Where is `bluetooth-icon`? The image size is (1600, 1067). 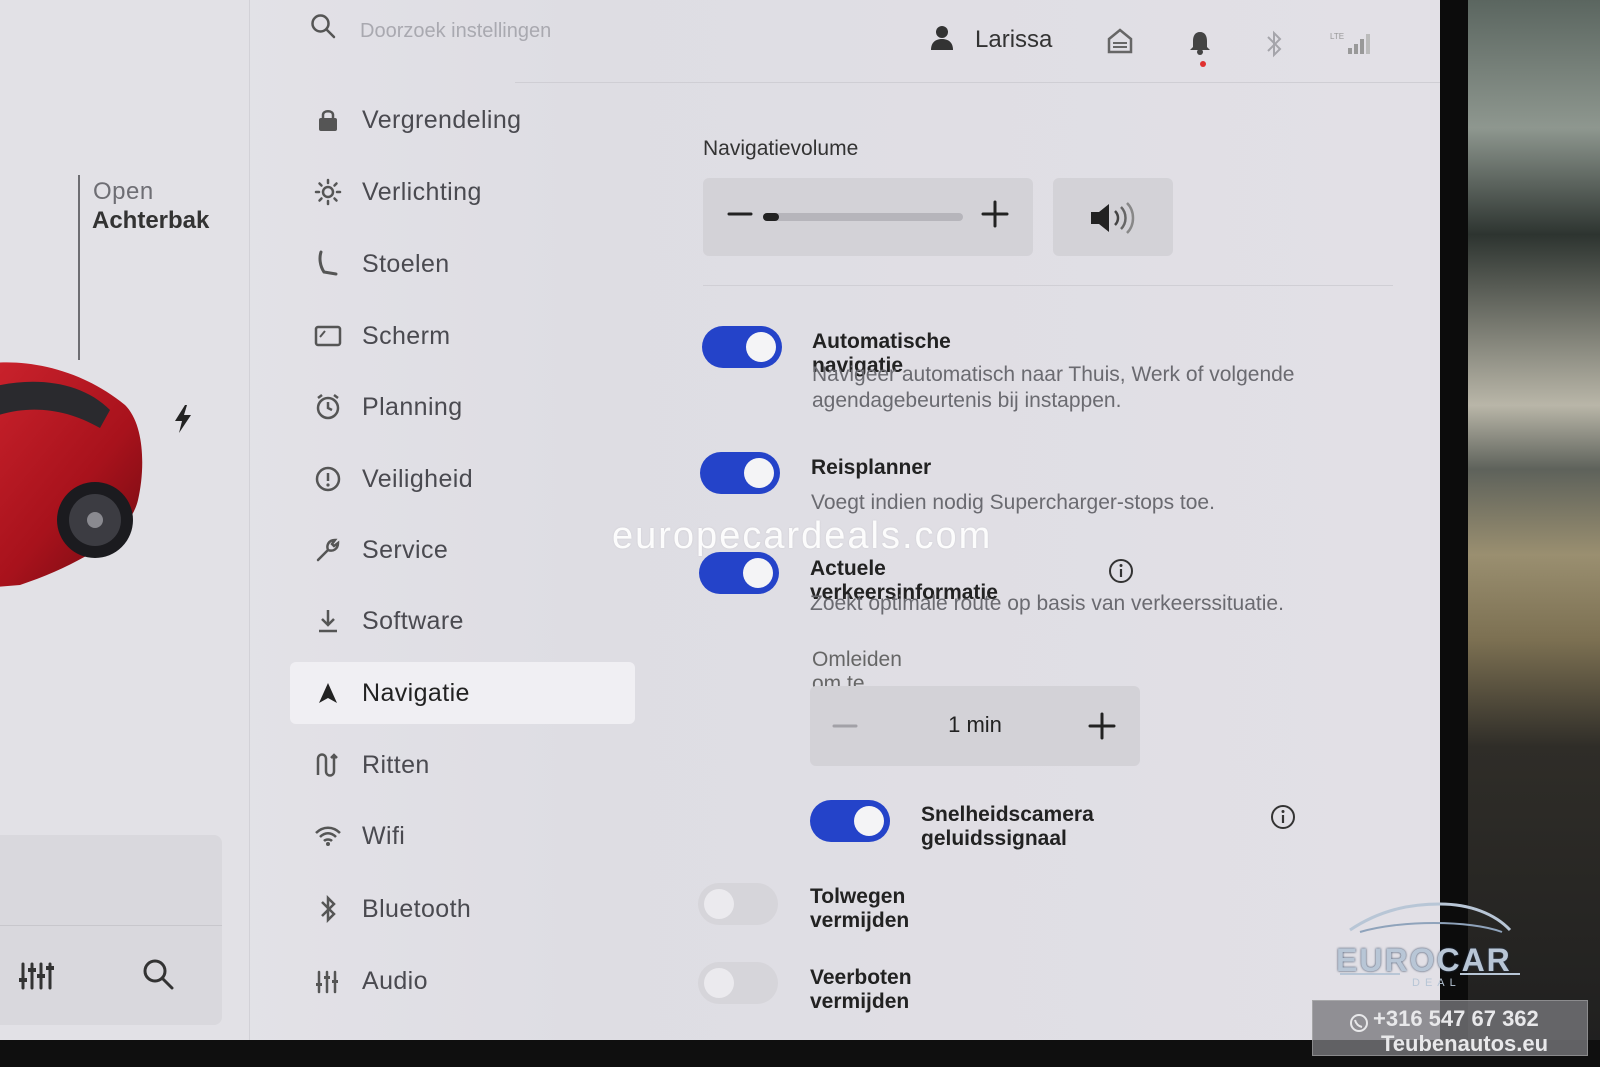
bluetooth-icon is located at coordinates (328, 909).